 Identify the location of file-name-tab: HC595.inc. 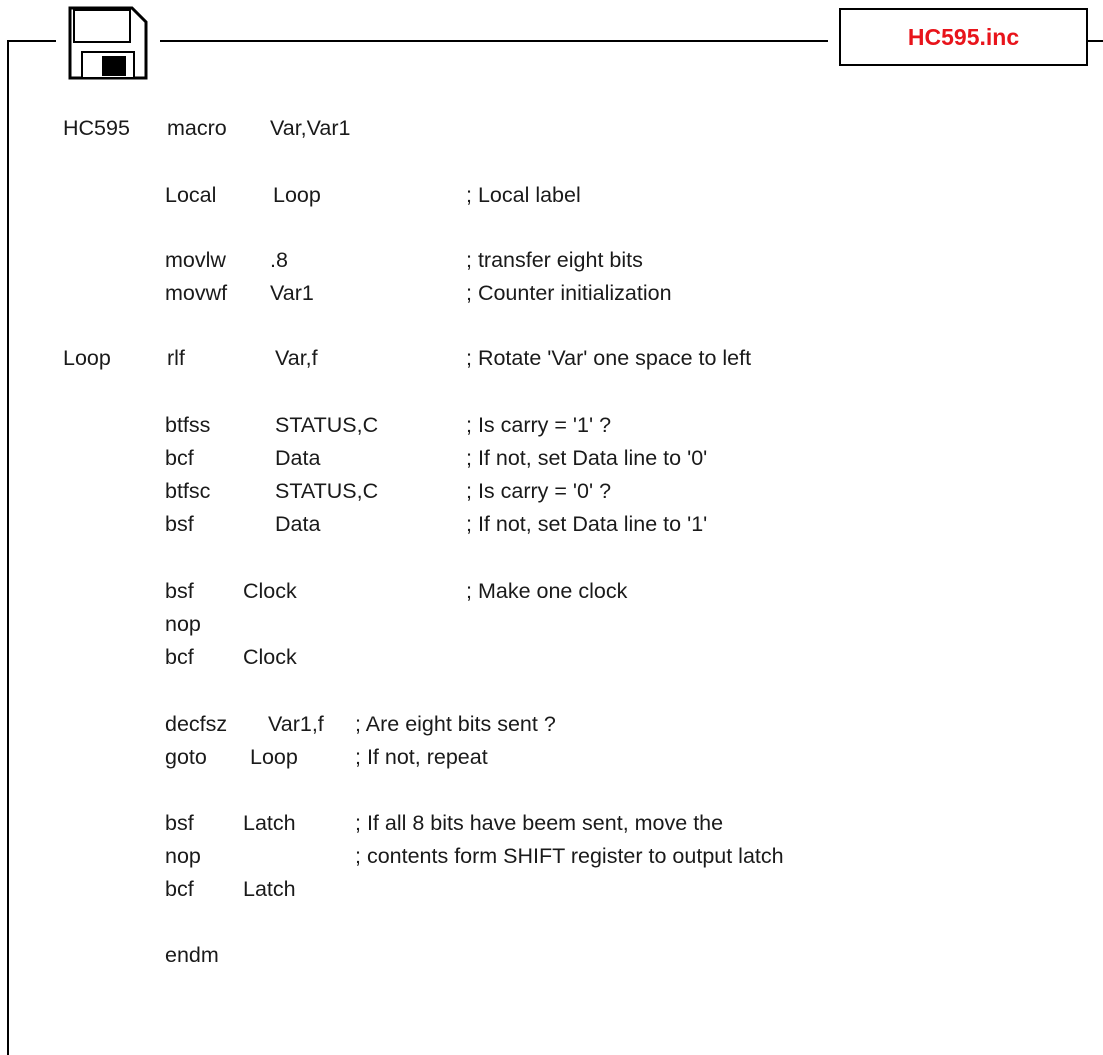
(963, 37).